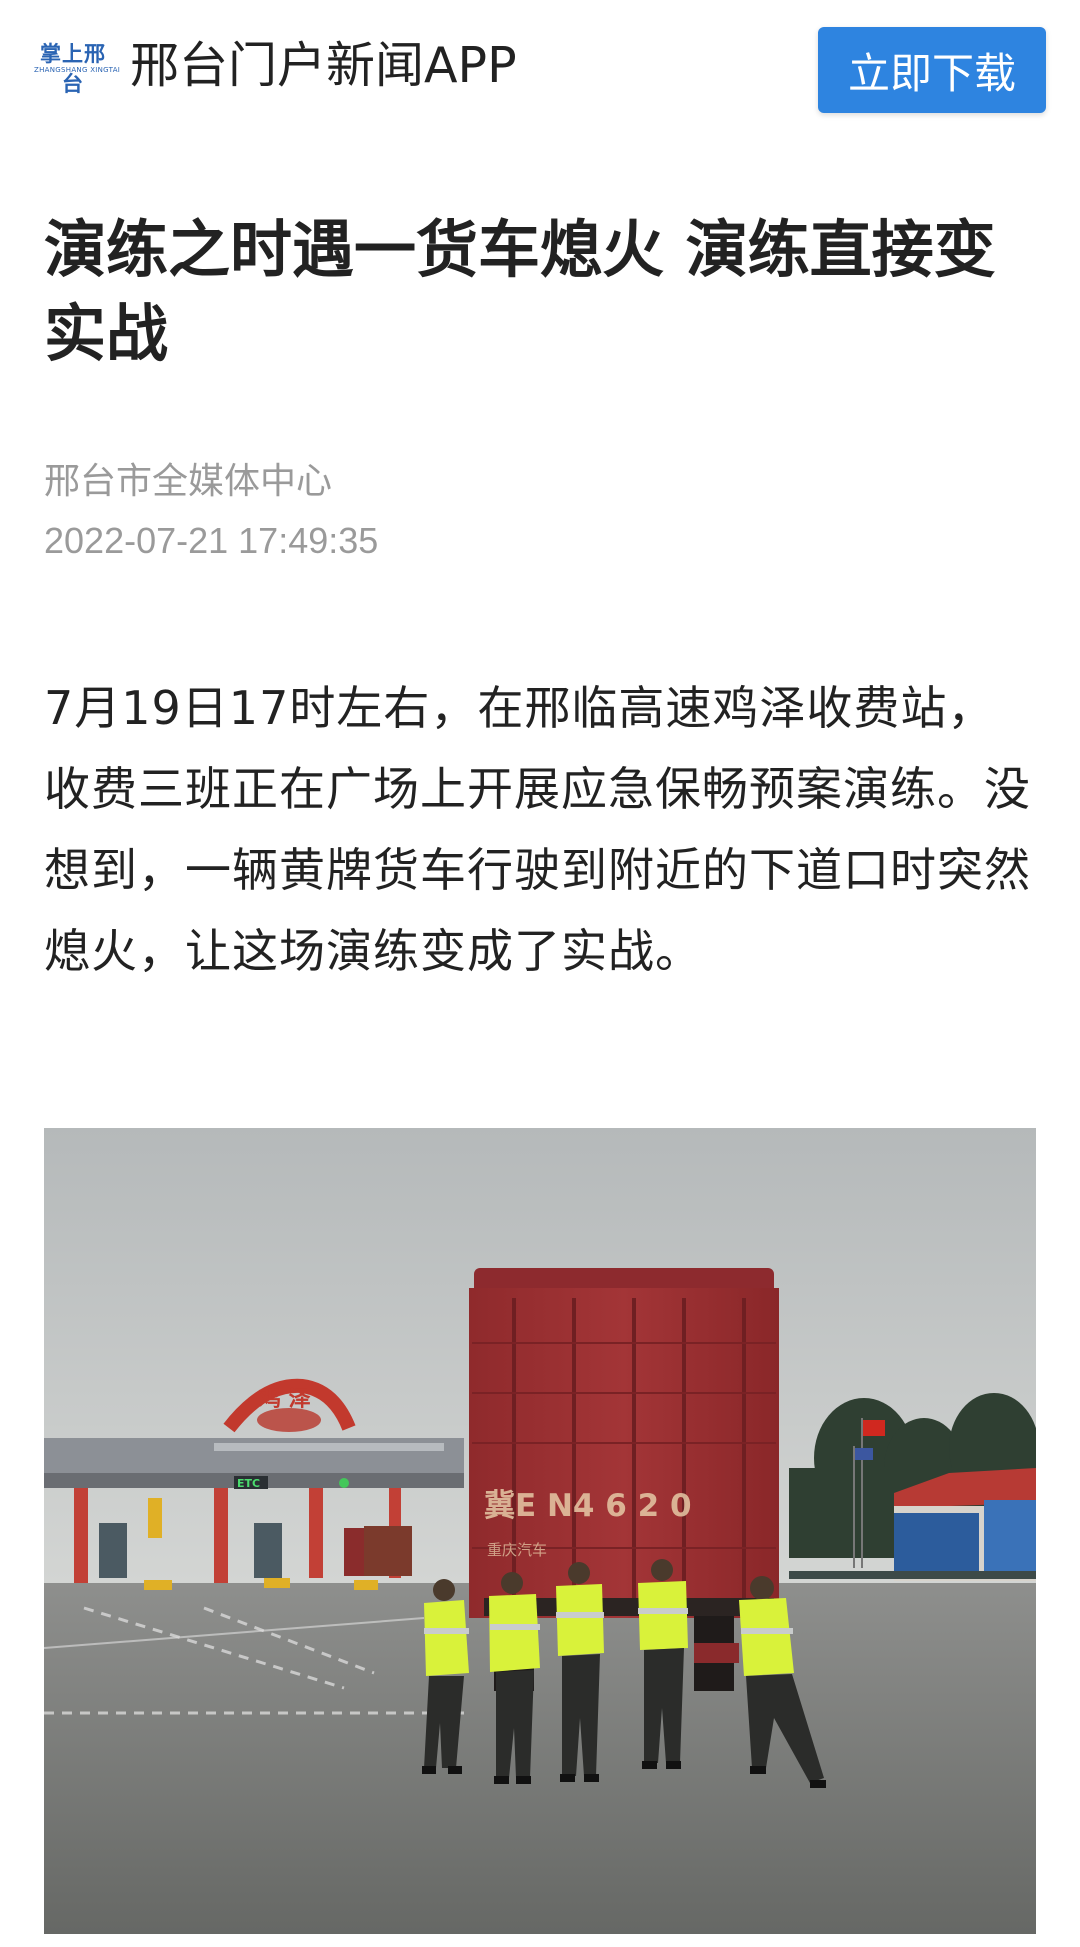 The image size is (1080, 1947). What do you see at coordinates (520, 291) in the screenshot?
I see `article-title: 演练之时遇一货车熄火 演练直接变实战` at bounding box center [520, 291].